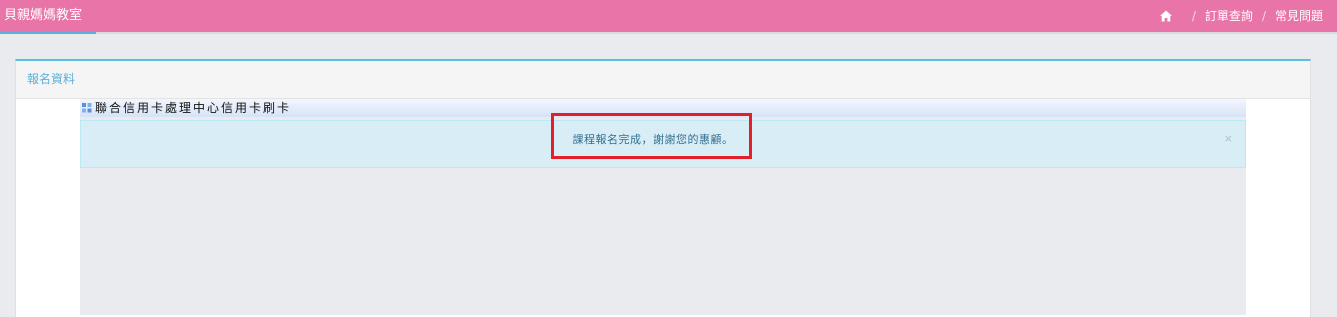  I want to click on active-tab-indicator, so click(48, 32).